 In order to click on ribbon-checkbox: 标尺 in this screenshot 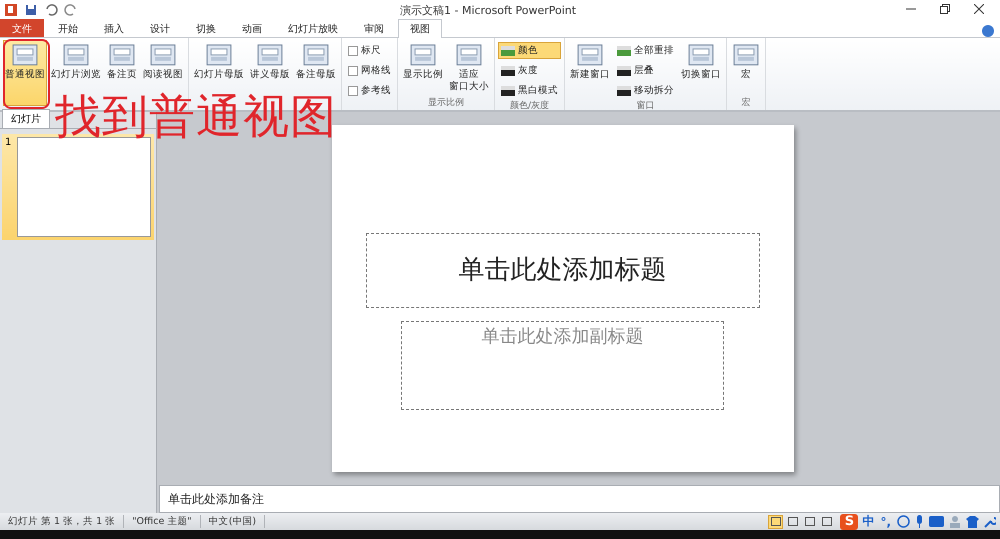, I will do `click(369, 50)`.